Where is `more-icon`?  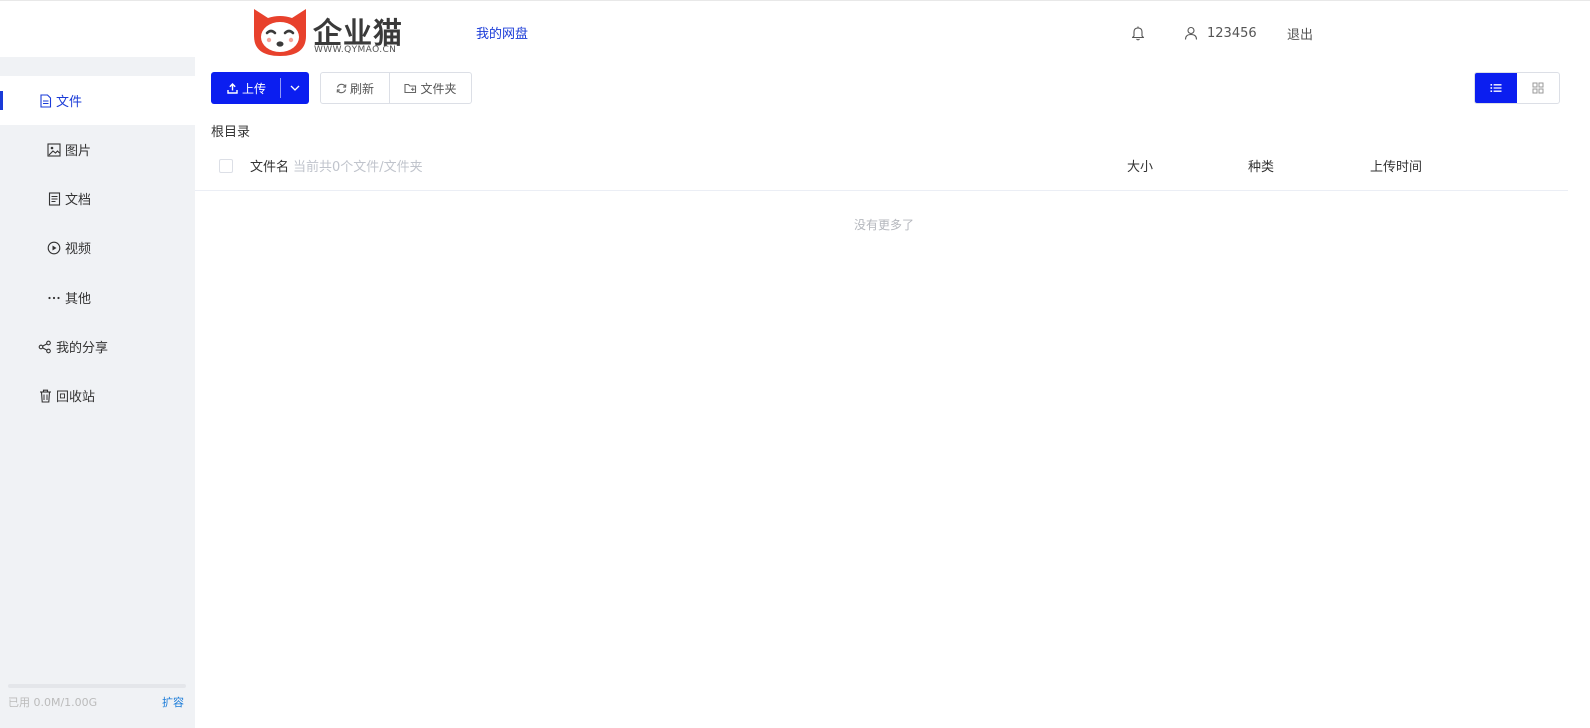
more-icon is located at coordinates (54, 298).